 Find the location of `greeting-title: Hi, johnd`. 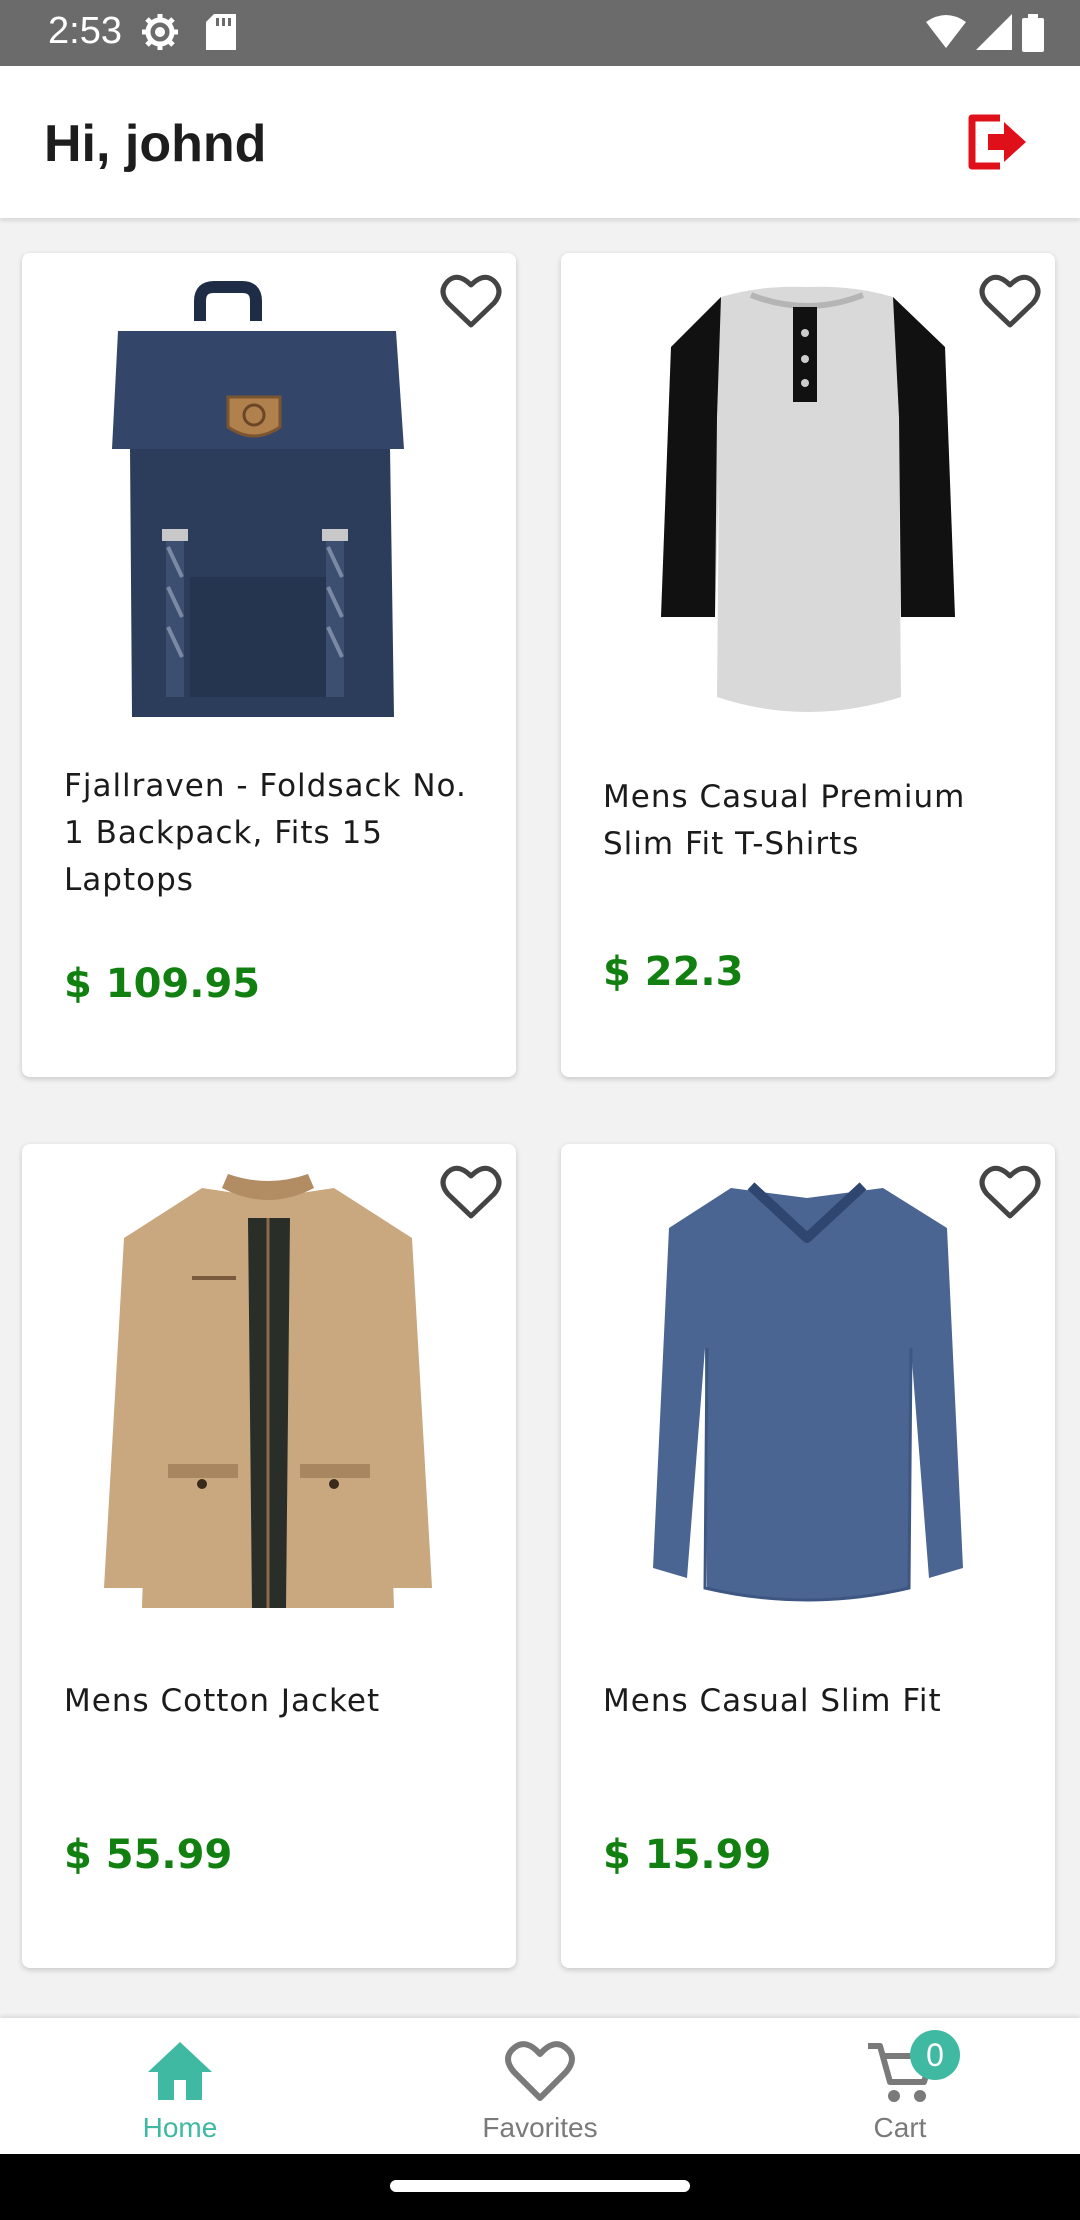

greeting-title: Hi, johnd is located at coordinates (155, 144).